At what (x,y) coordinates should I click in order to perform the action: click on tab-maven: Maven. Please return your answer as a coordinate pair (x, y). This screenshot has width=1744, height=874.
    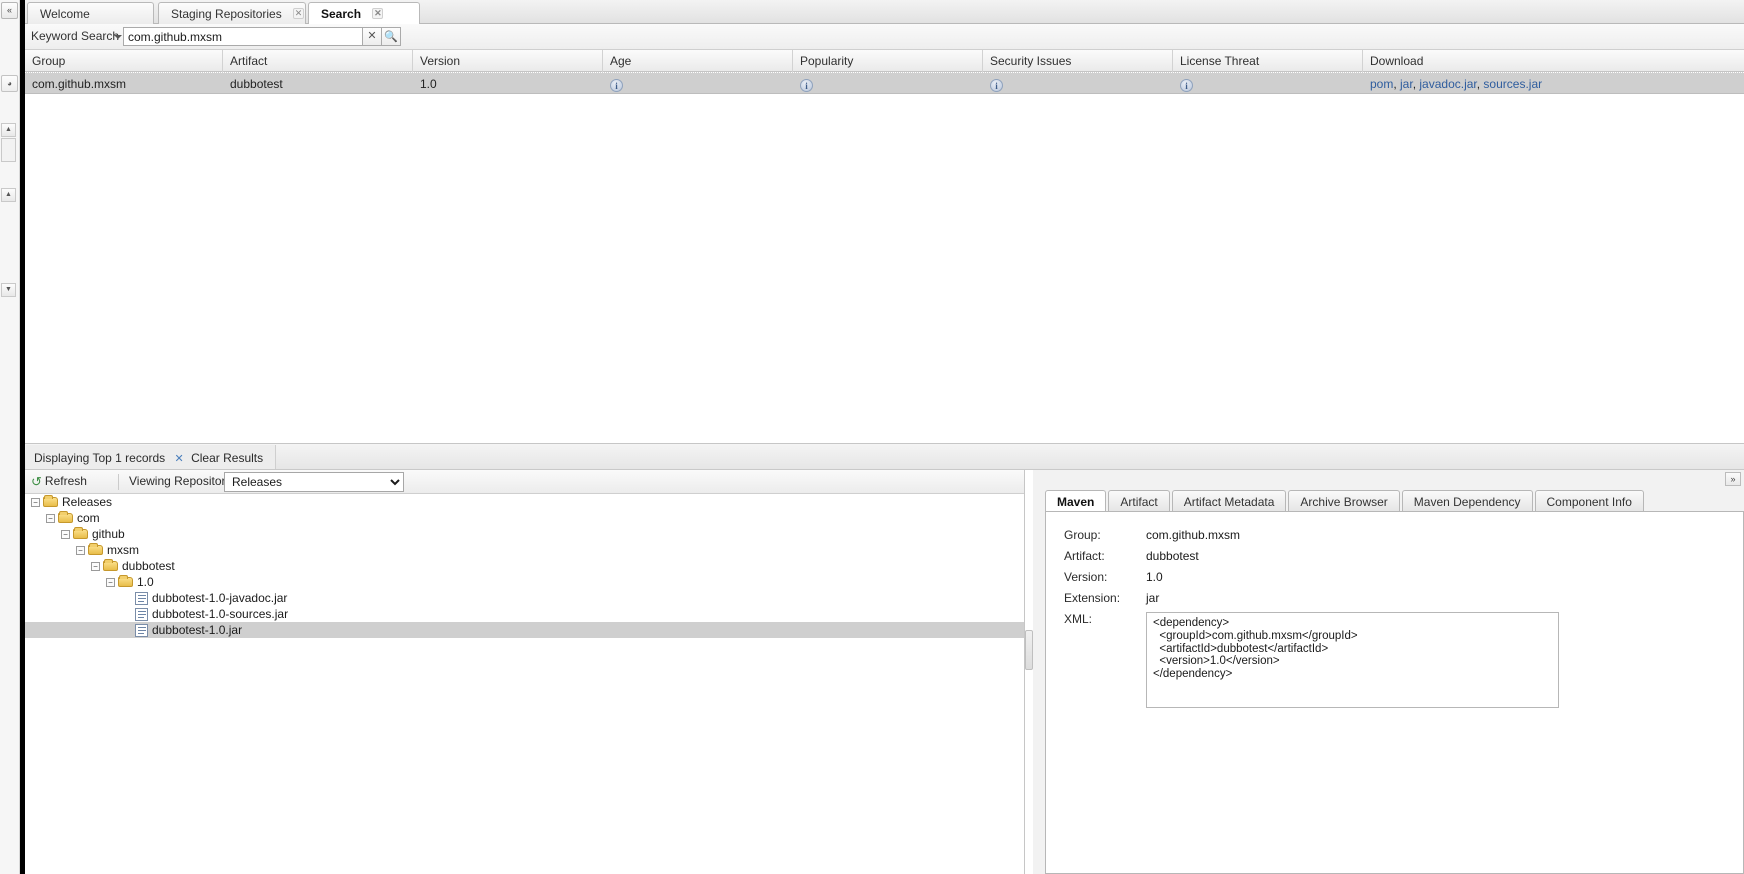
    Looking at the image, I should click on (1076, 501).